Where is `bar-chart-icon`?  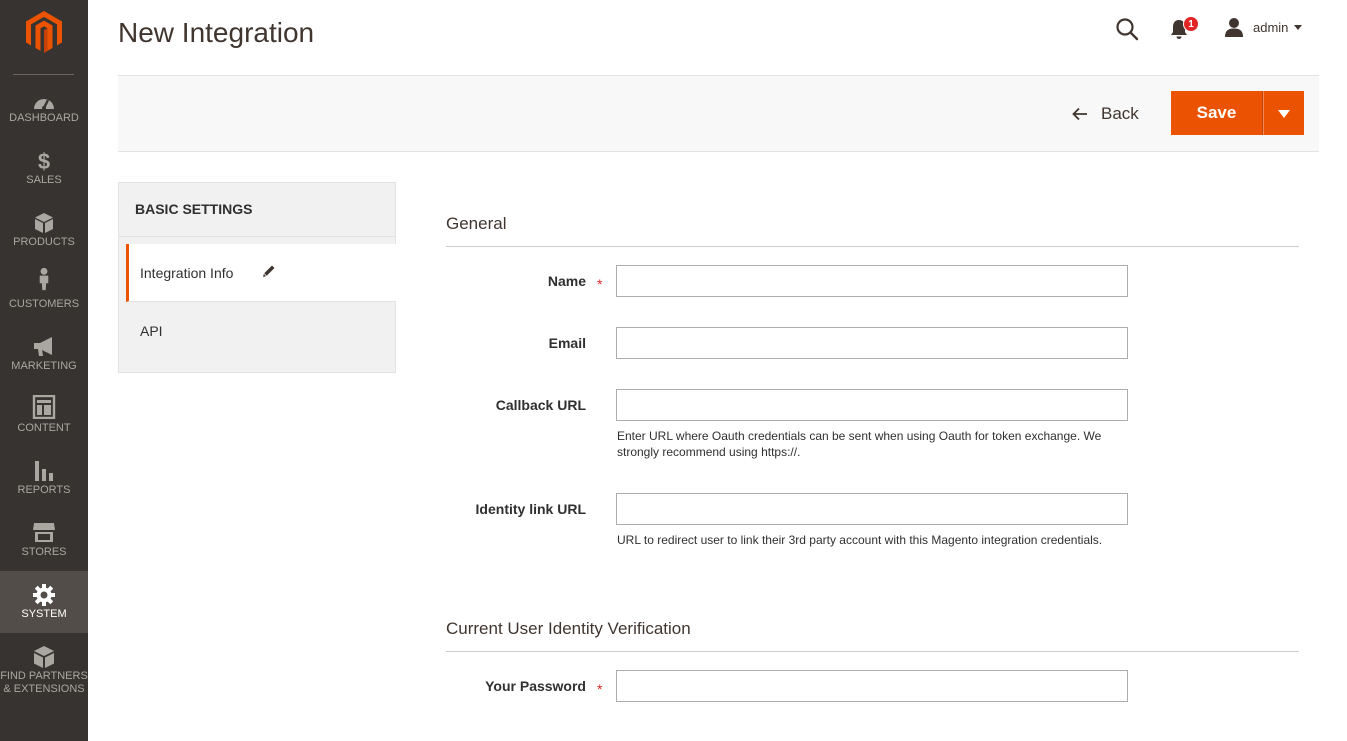
bar-chart-icon is located at coordinates (44, 471).